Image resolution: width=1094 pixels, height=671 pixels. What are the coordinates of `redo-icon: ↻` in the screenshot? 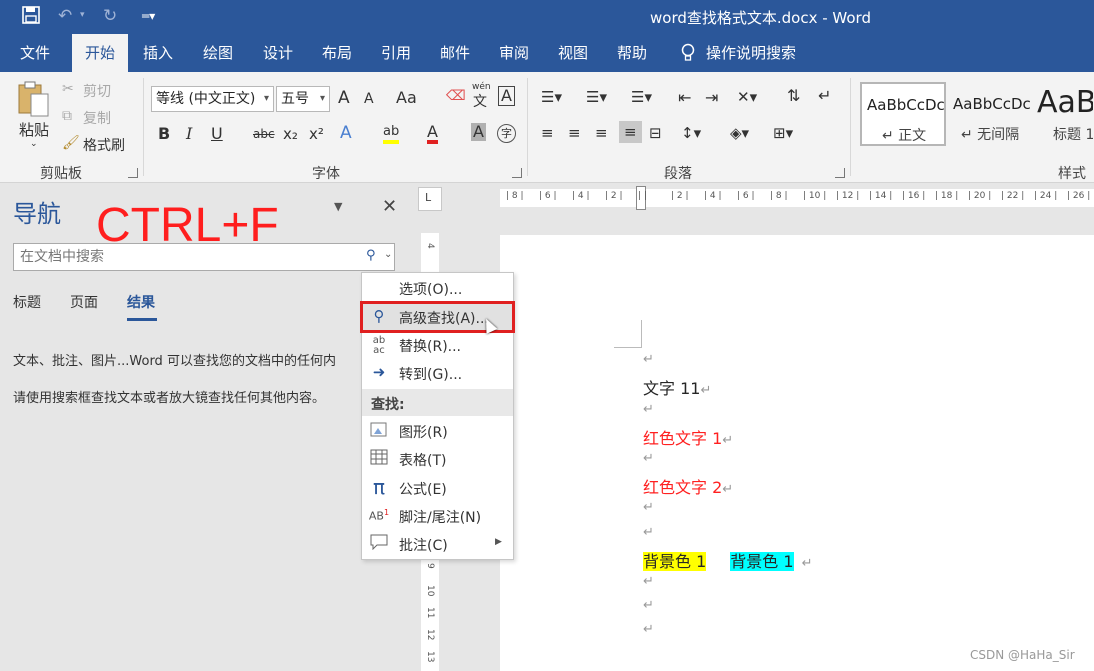 It's located at (110, 17).